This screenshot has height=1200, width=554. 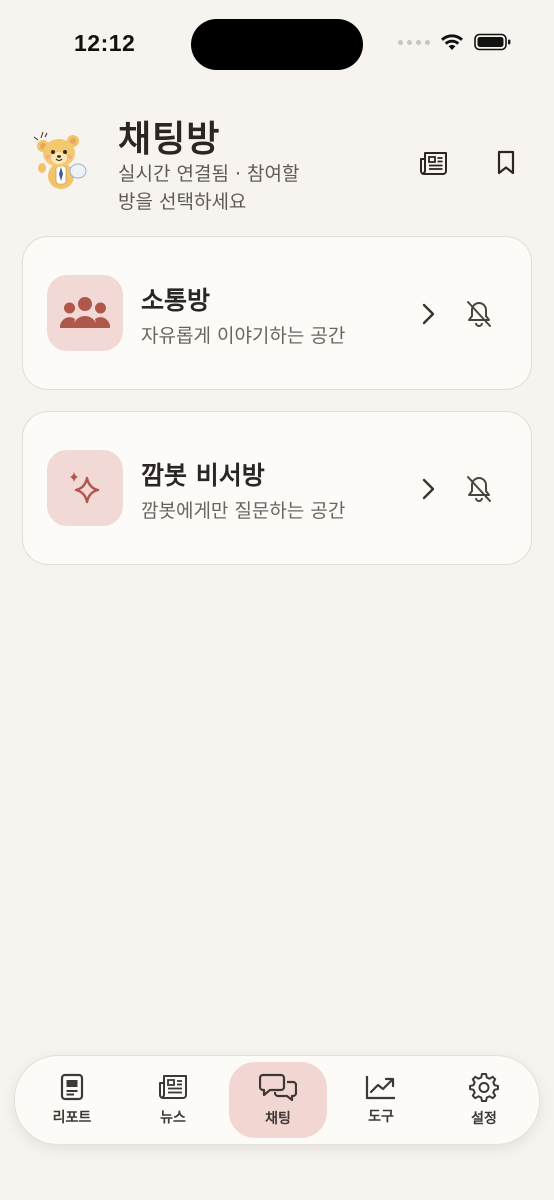 I want to click on tab-chat: 채팅, so click(x=278, y=1100).